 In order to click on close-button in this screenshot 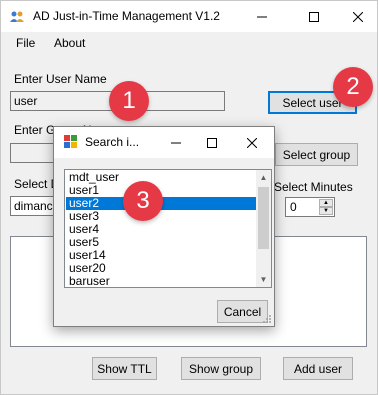, I will do `click(356, 16)`.